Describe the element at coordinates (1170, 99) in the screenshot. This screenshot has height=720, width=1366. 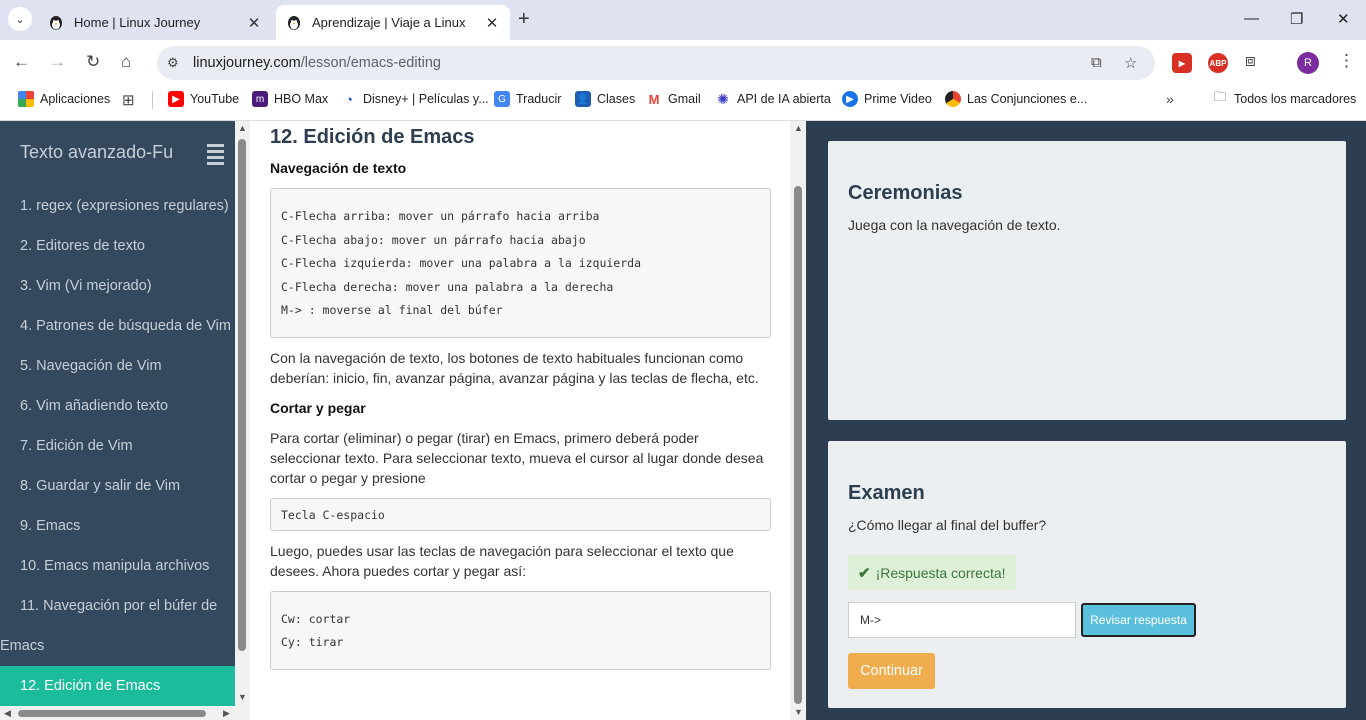
I see `more-bookmarks-chevron-icon: »` at that location.